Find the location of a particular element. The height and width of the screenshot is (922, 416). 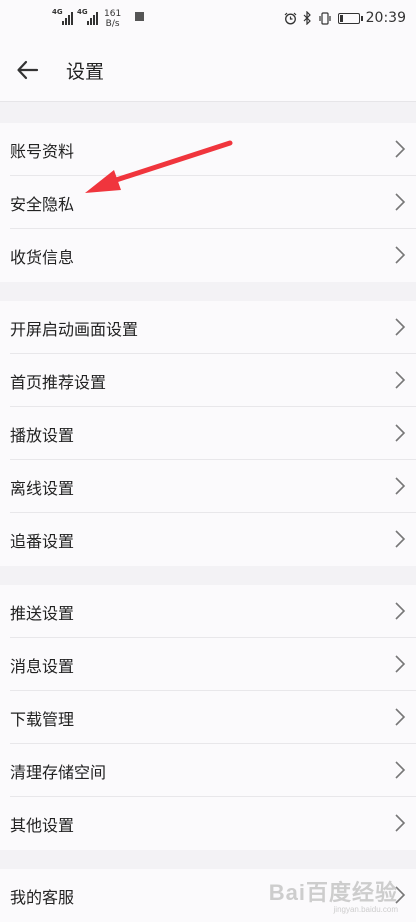

settings-item-label: 消息设置 is located at coordinates (42, 666).